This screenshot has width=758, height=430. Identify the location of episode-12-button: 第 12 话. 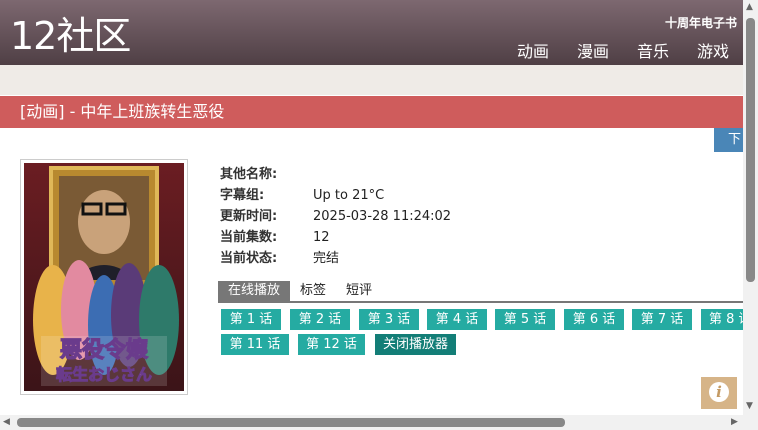
(331, 344).